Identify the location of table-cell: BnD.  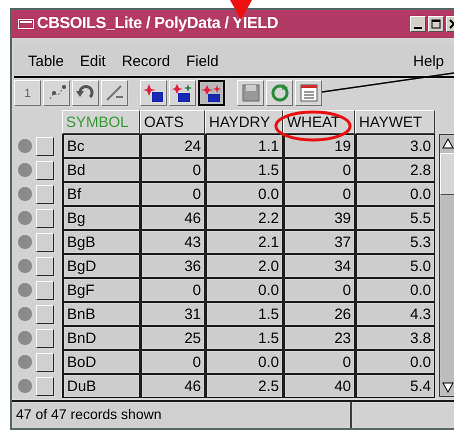
(101, 338).